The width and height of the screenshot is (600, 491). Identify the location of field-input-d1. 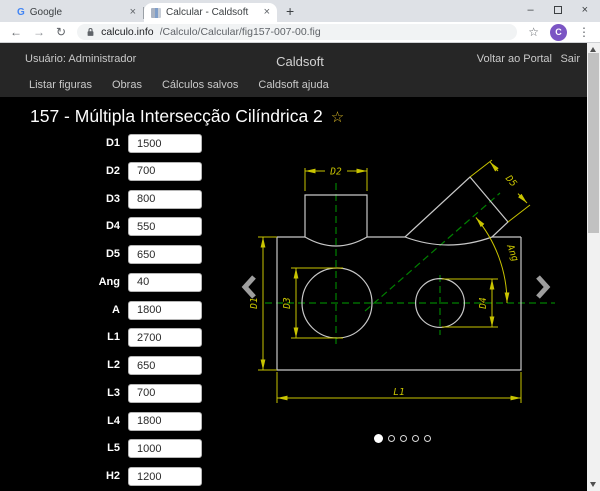
(165, 143).